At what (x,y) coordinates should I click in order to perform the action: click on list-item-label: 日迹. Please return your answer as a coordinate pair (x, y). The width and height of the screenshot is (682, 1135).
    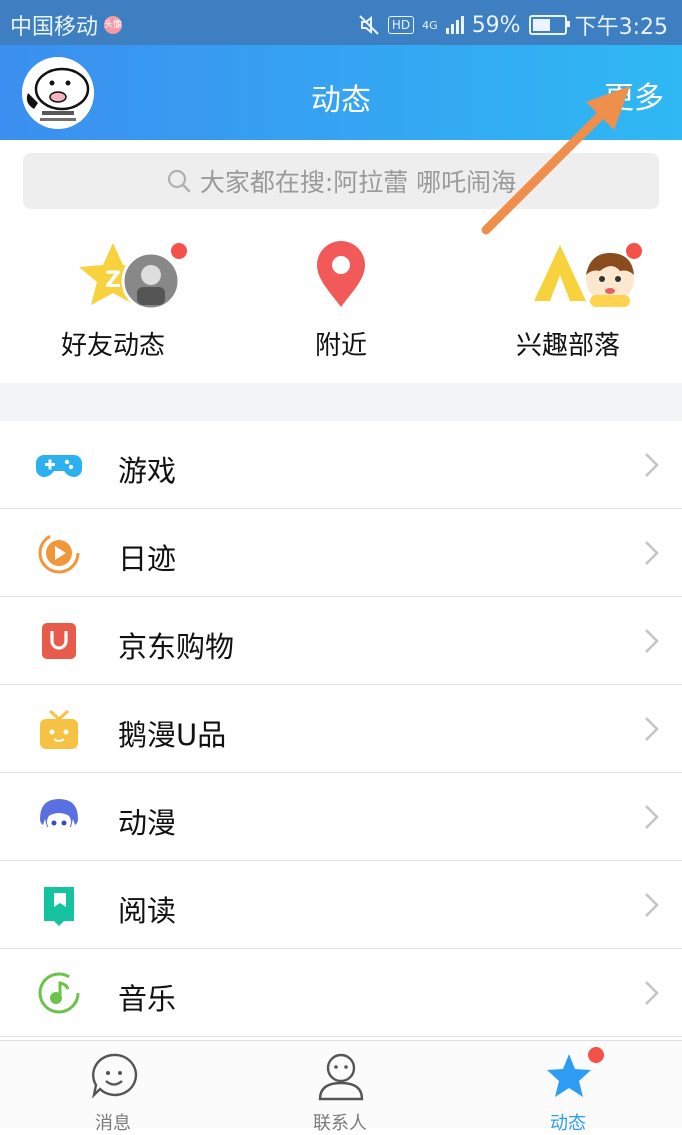
    Looking at the image, I should click on (147, 559).